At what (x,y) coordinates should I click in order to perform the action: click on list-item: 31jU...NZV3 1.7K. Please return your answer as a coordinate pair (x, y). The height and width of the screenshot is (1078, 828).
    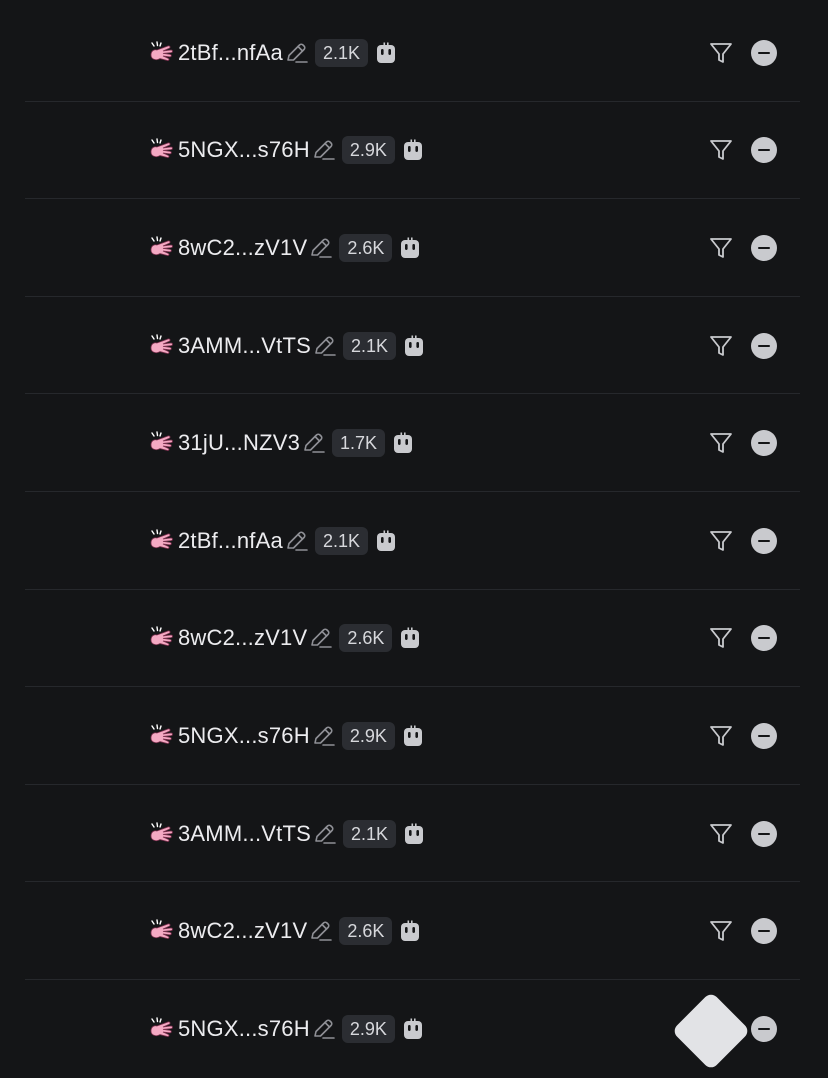
    Looking at the image, I should click on (414, 443).